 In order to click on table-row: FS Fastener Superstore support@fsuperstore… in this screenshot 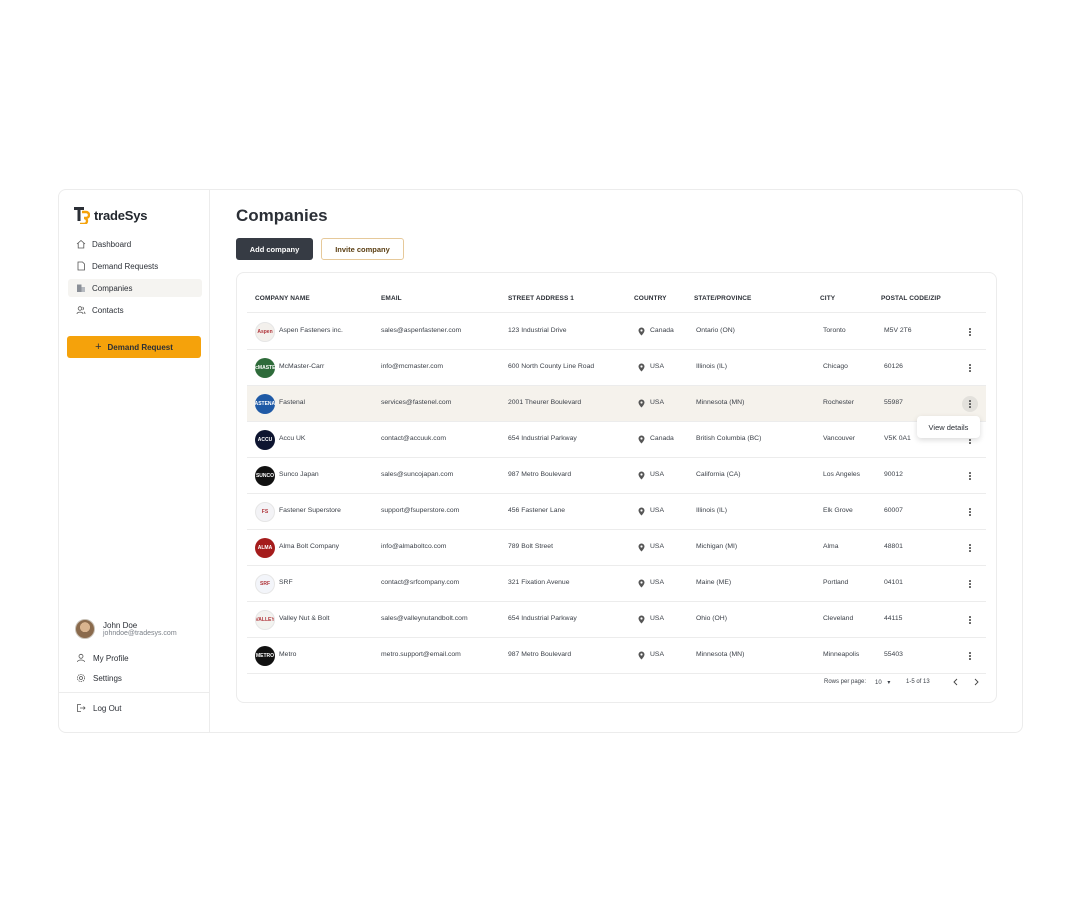, I will do `click(616, 512)`.